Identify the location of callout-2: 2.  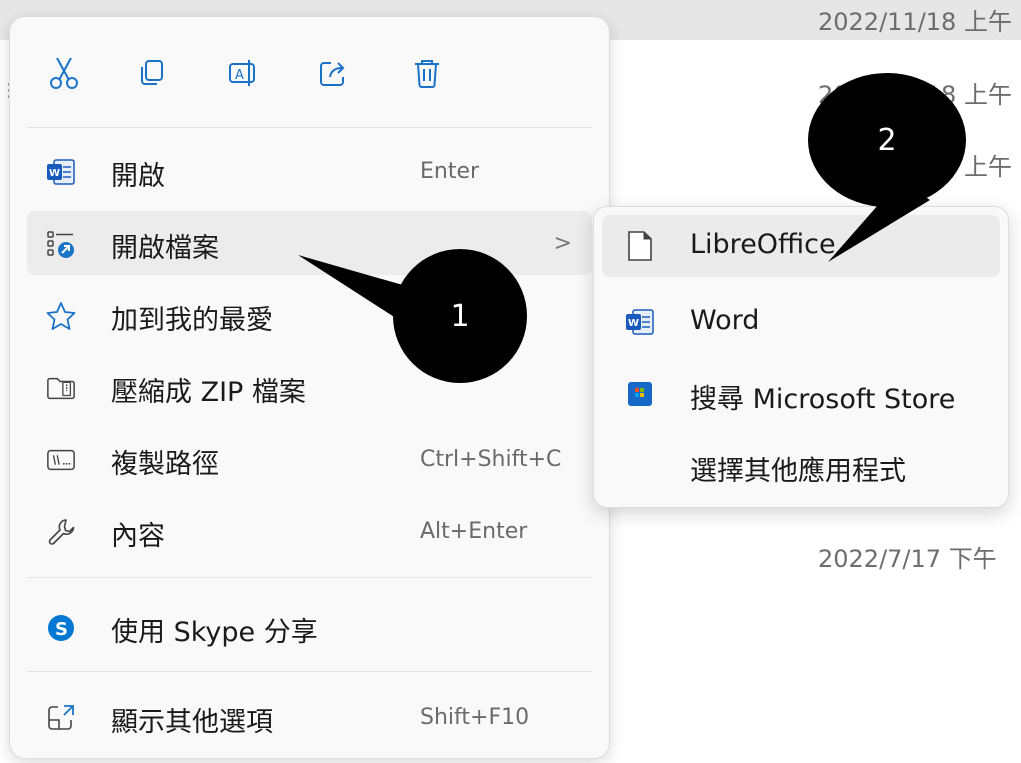
(887, 140).